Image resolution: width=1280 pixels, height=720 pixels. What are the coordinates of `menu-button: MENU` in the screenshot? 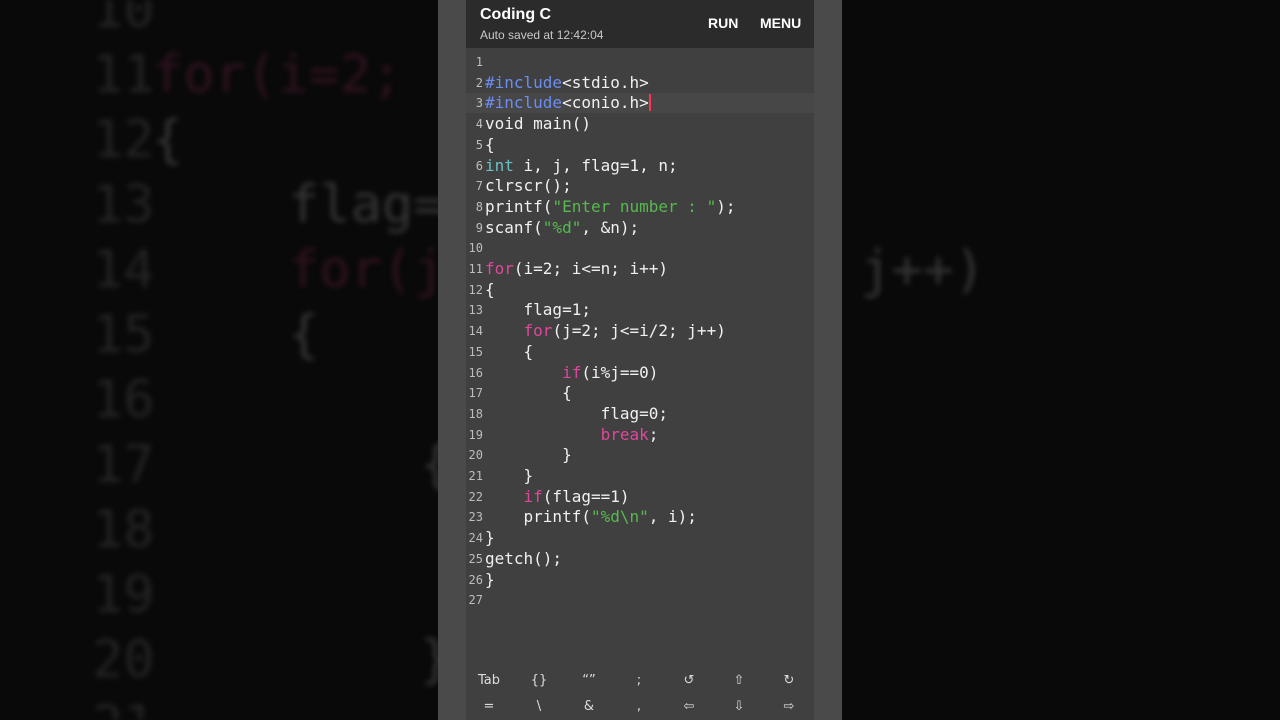 It's located at (780, 23).